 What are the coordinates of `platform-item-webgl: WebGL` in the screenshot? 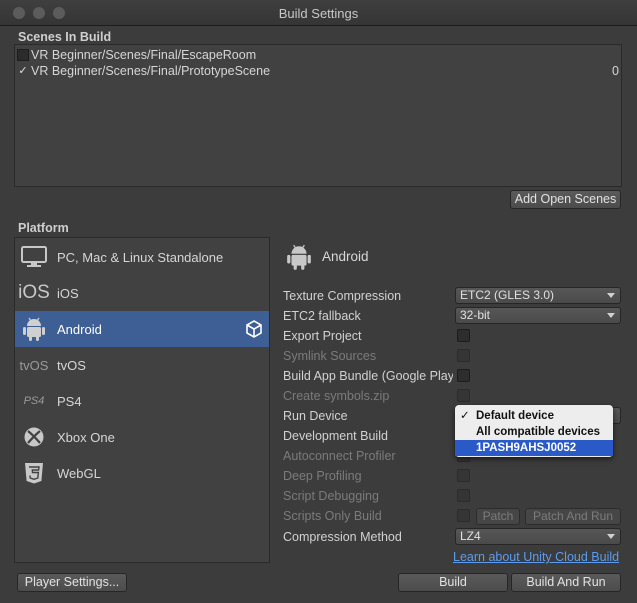 It's located at (142, 473).